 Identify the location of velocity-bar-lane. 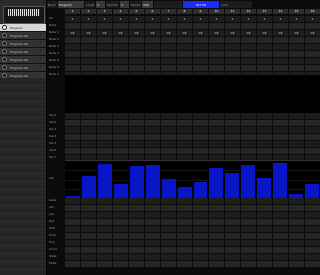
(192, 179).